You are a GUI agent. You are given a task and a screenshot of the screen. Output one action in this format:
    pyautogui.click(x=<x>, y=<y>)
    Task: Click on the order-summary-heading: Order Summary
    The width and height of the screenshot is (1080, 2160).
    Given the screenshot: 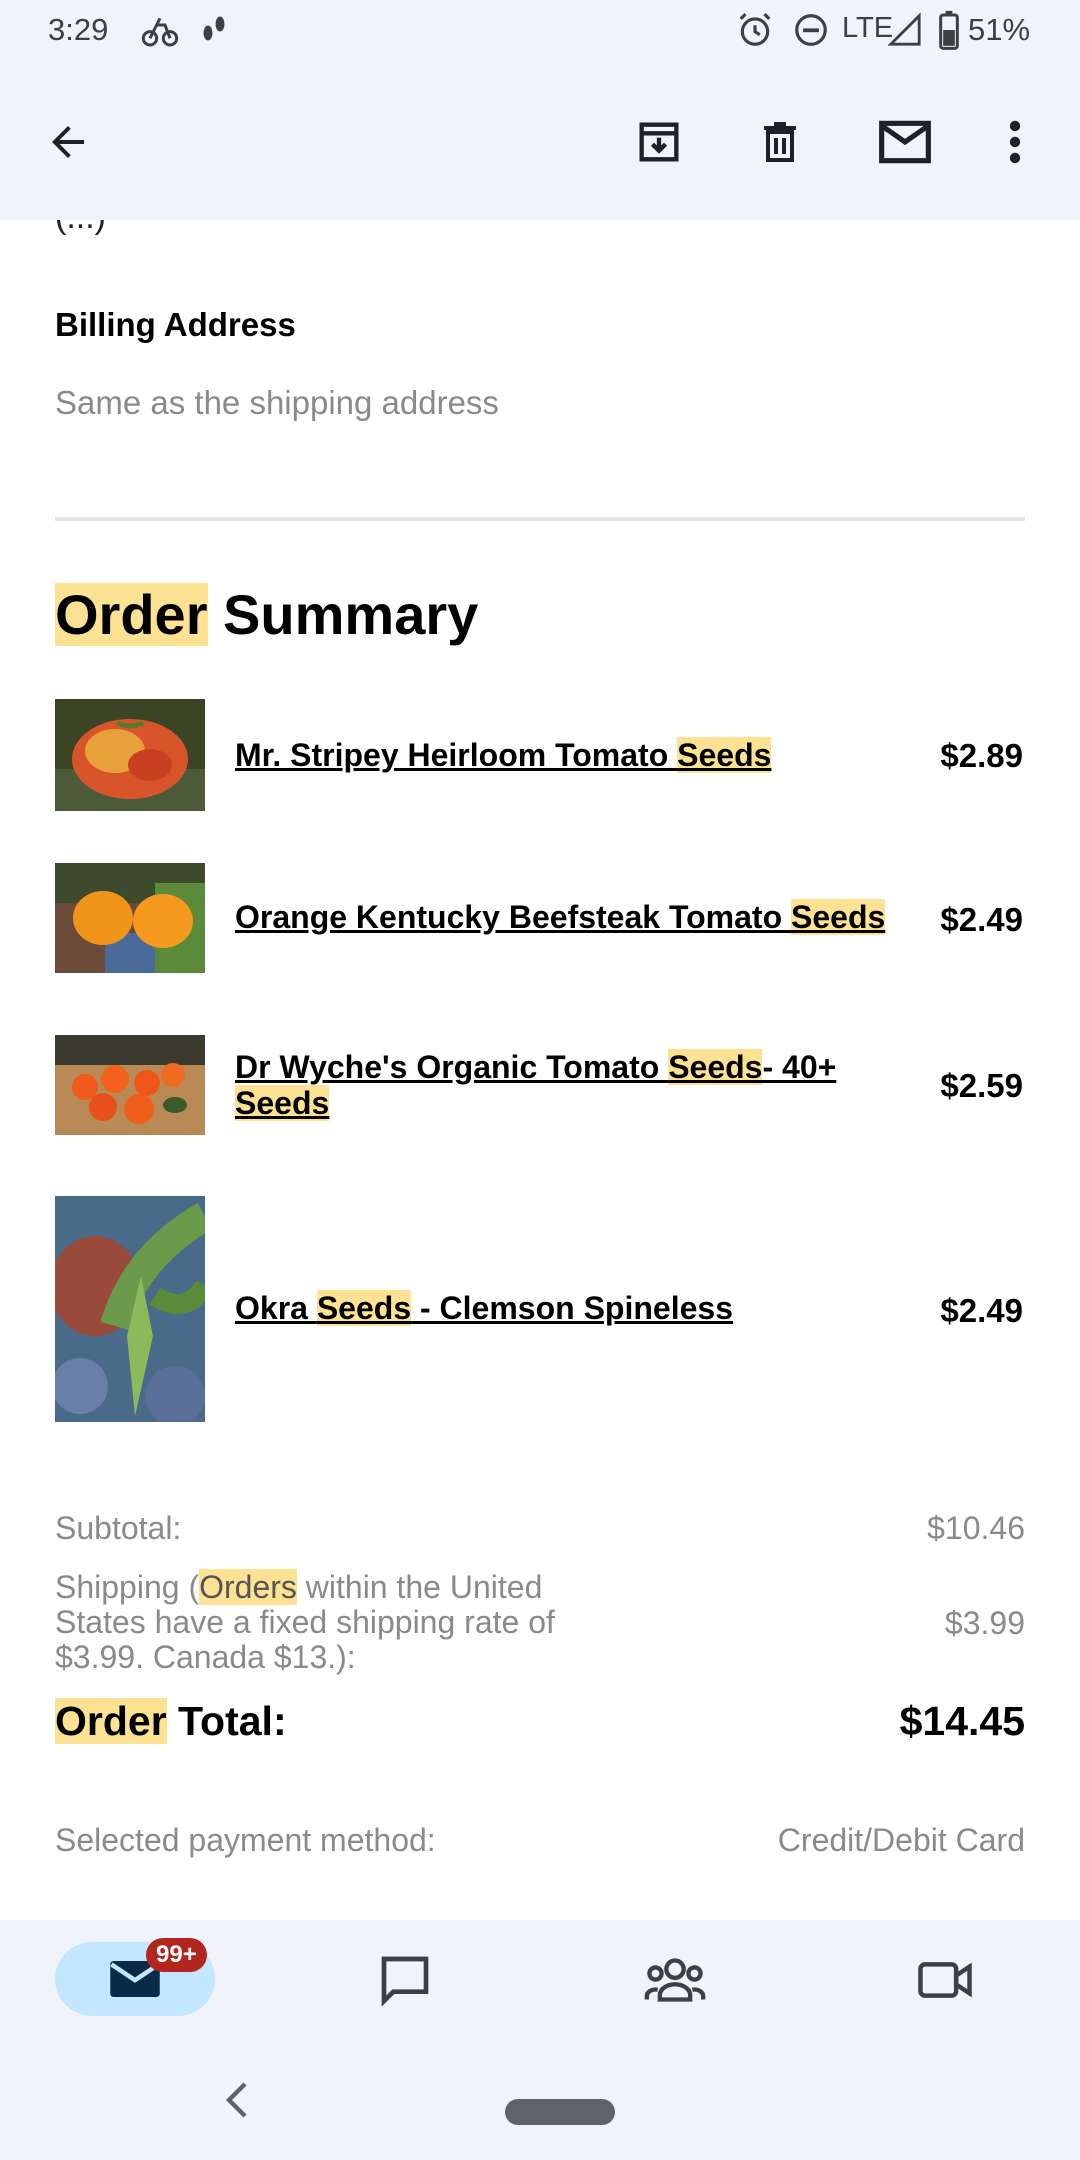 What is the action you would take?
    pyautogui.click(x=267, y=614)
    